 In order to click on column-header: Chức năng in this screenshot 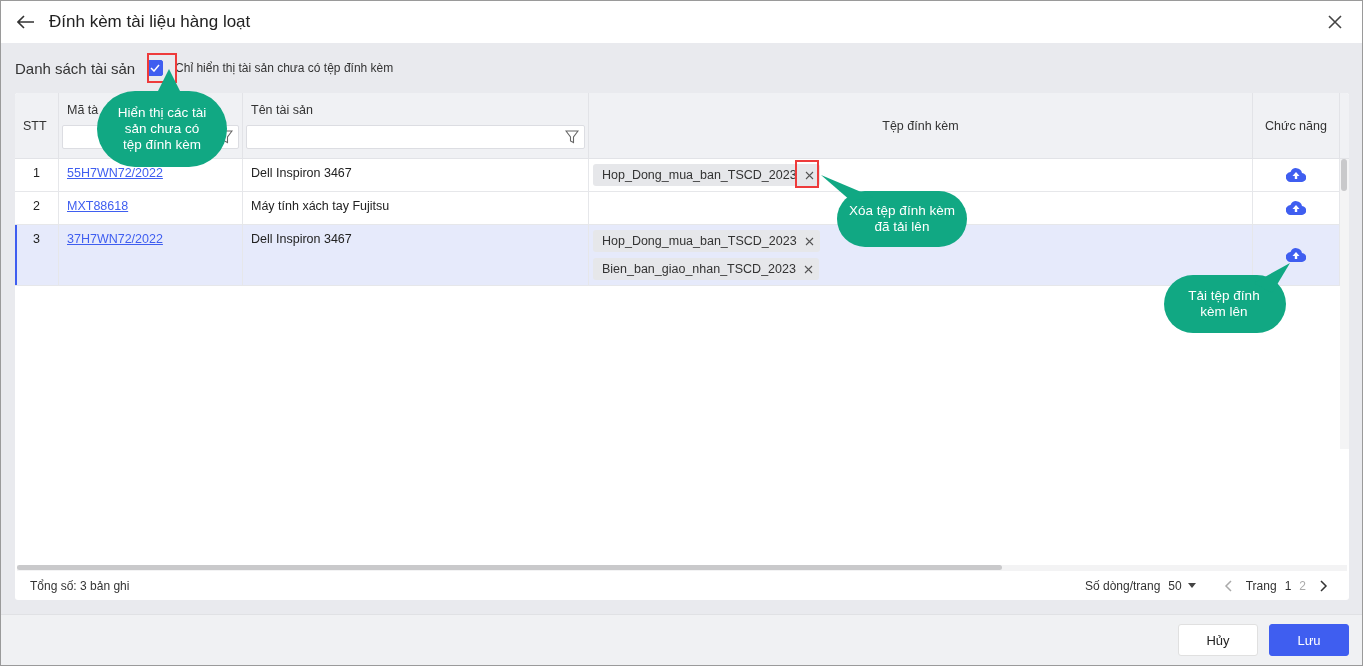, I will do `click(1296, 125)`.